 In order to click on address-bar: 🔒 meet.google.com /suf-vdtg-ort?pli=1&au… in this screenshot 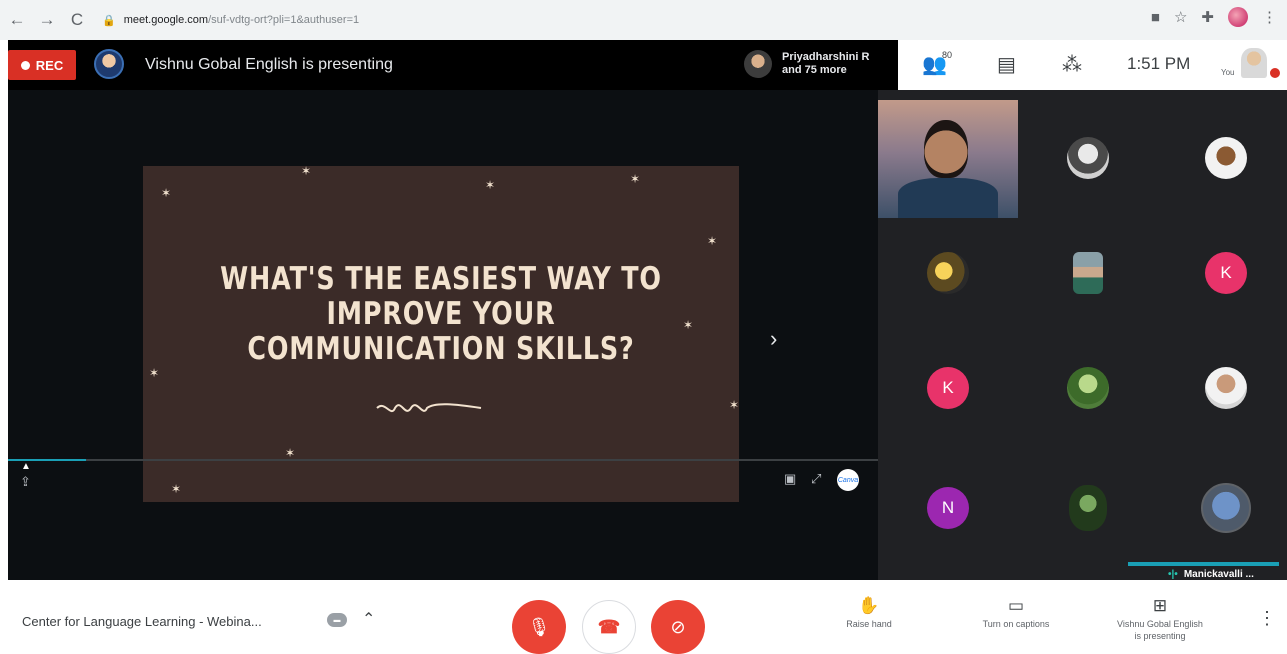, I will do `click(602, 20)`.